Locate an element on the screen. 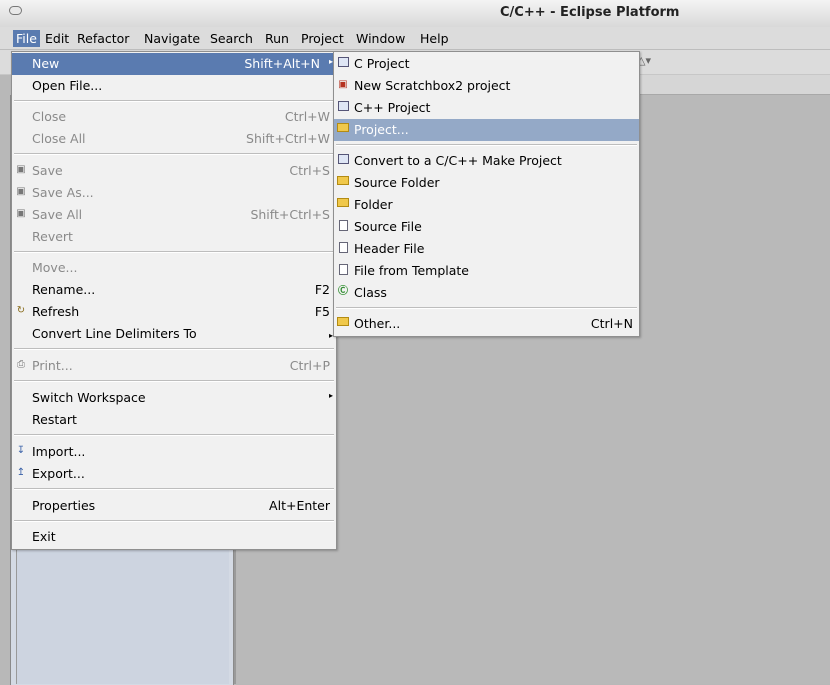 This screenshot has height=685, width=830. convert-project-icon is located at coordinates (343, 160).